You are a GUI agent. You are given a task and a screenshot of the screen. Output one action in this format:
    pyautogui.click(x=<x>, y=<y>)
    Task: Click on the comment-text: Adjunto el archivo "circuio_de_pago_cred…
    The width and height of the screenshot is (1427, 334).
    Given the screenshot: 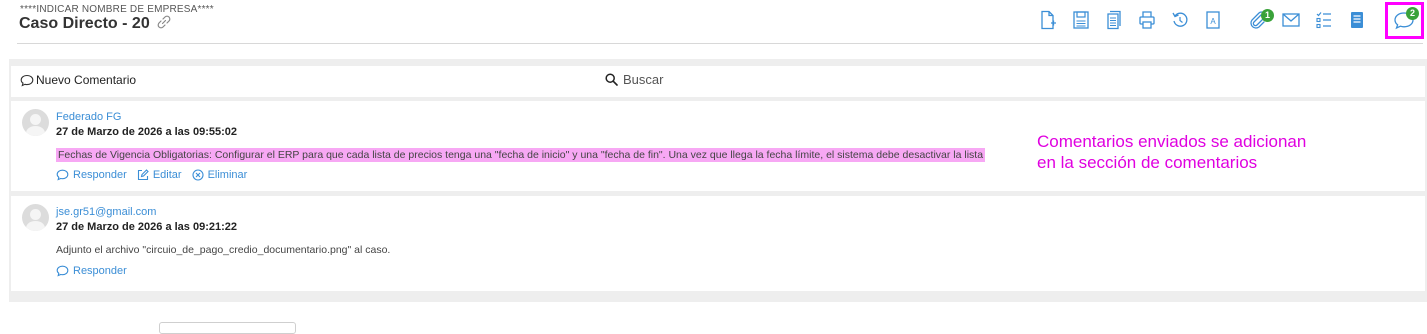 What is the action you would take?
    pyautogui.click(x=223, y=250)
    